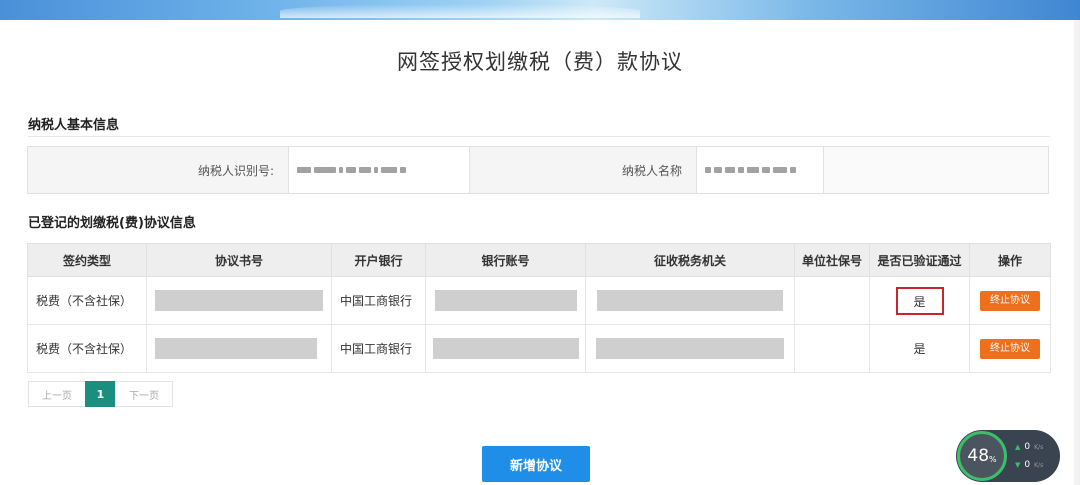  I want to click on memory-percent: 48, so click(978, 456).